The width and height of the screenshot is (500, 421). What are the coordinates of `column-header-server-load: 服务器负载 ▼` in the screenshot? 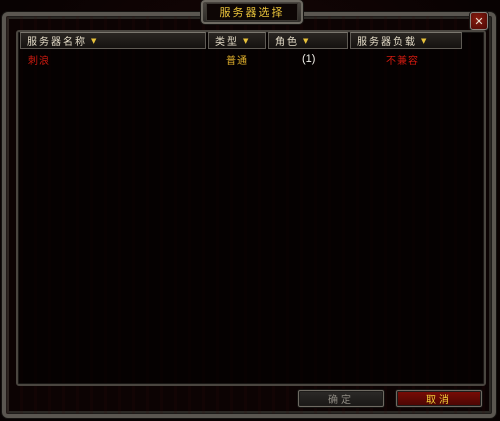 It's located at (406, 40).